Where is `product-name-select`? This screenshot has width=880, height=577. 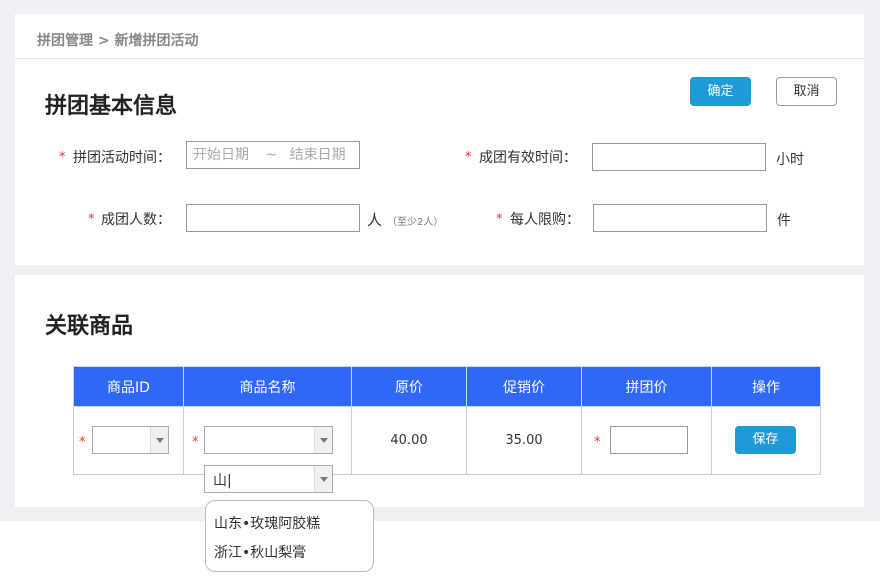
product-name-select is located at coordinates (268, 440).